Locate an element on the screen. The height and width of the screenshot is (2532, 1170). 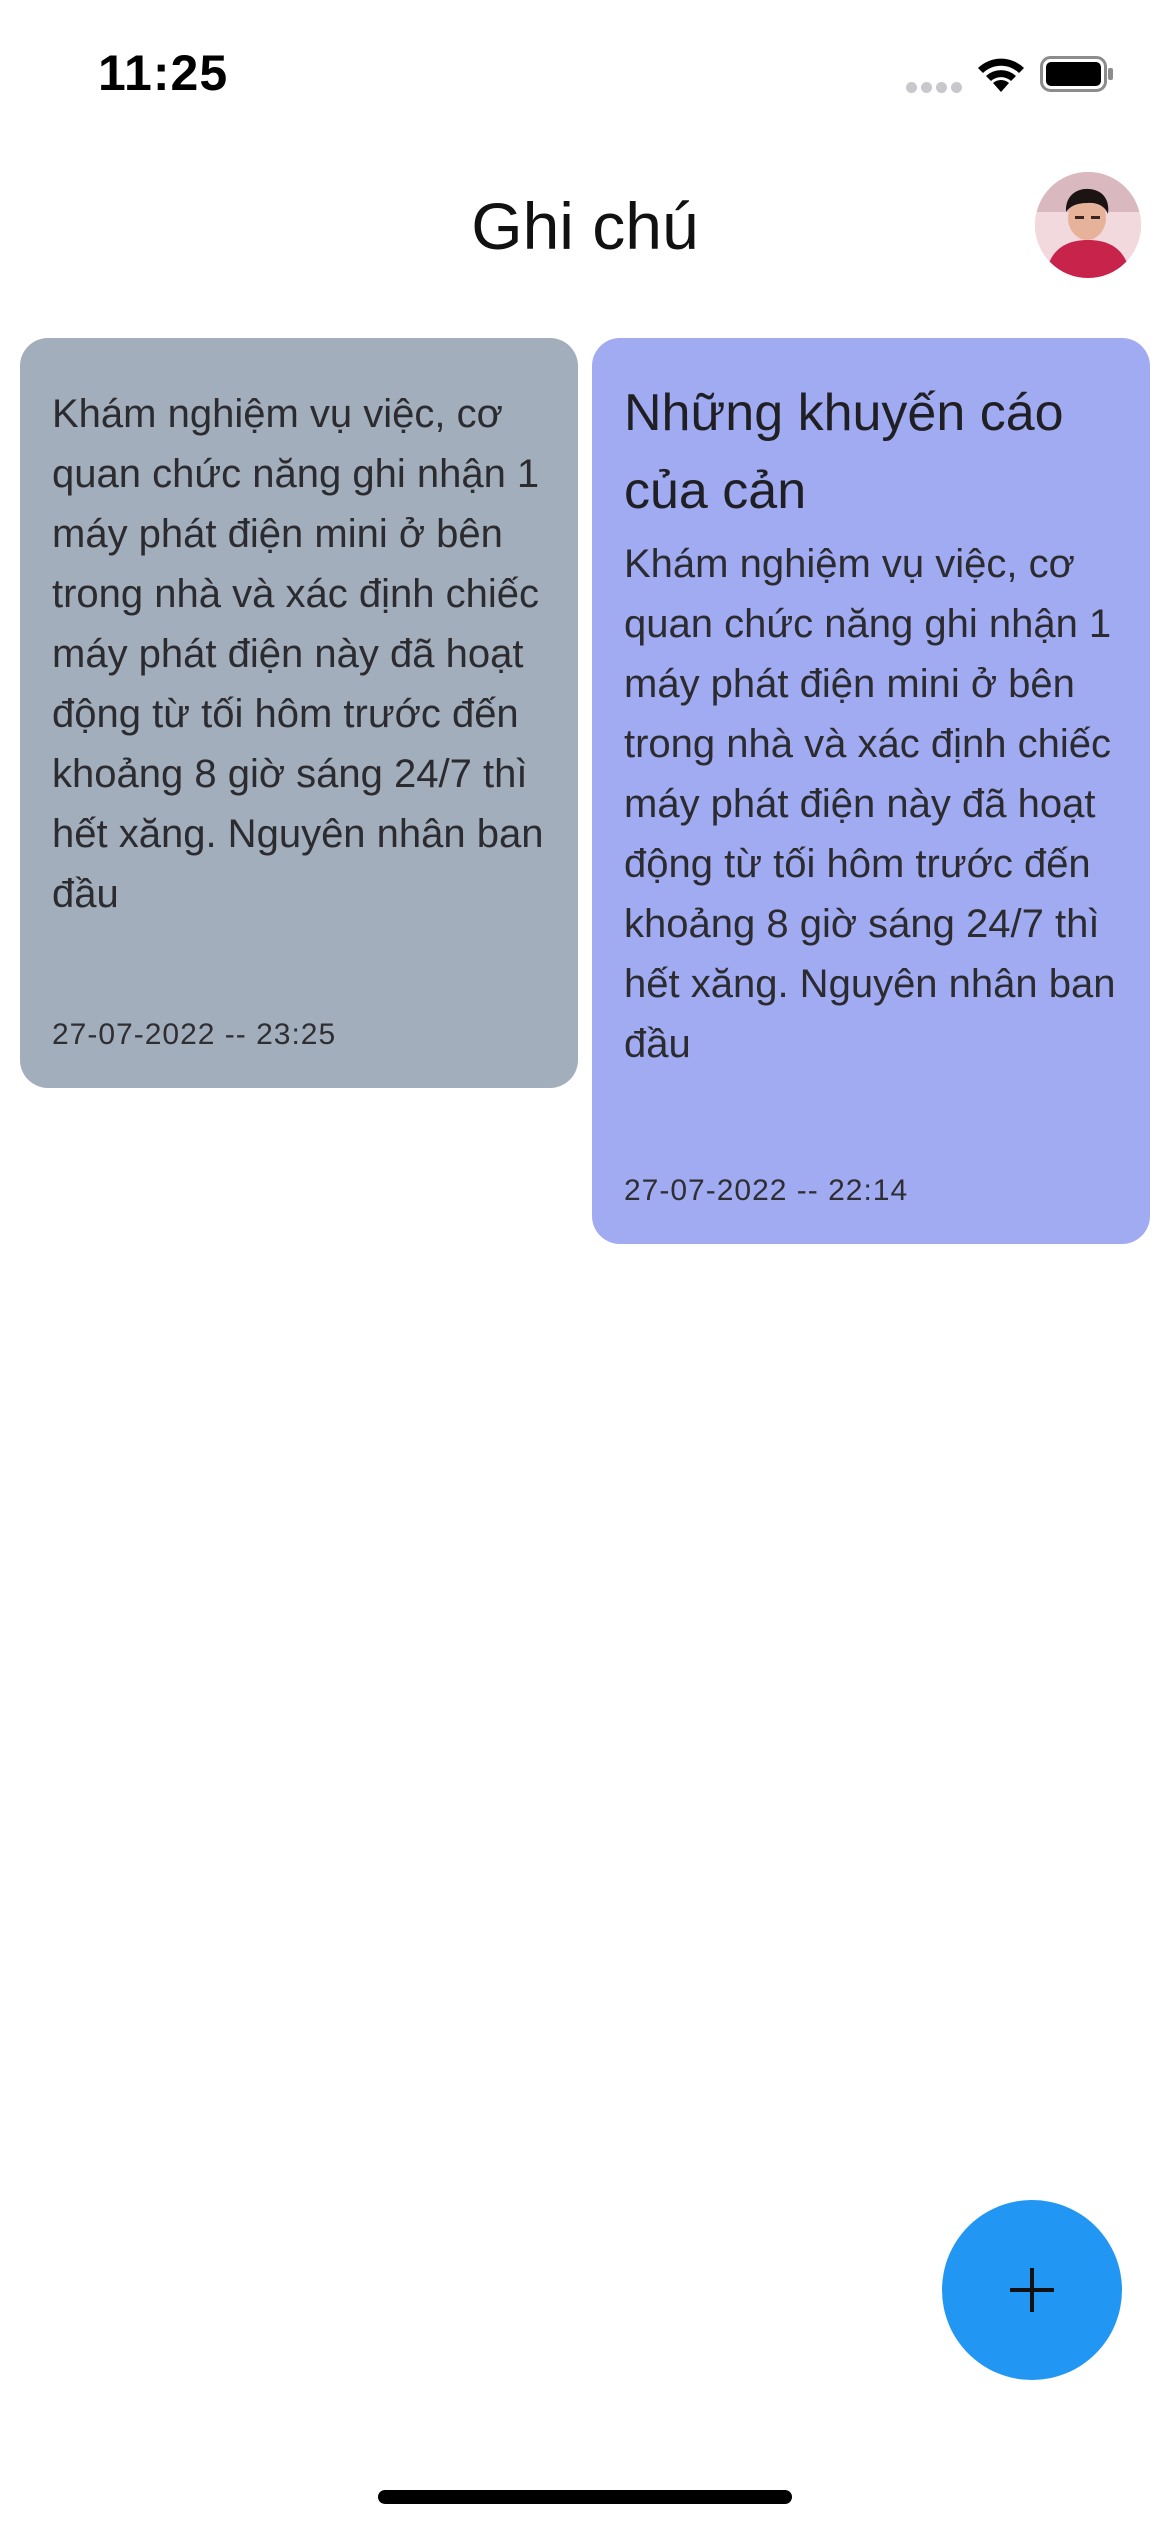
app-header: Ghi chú is located at coordinates (585, 240).